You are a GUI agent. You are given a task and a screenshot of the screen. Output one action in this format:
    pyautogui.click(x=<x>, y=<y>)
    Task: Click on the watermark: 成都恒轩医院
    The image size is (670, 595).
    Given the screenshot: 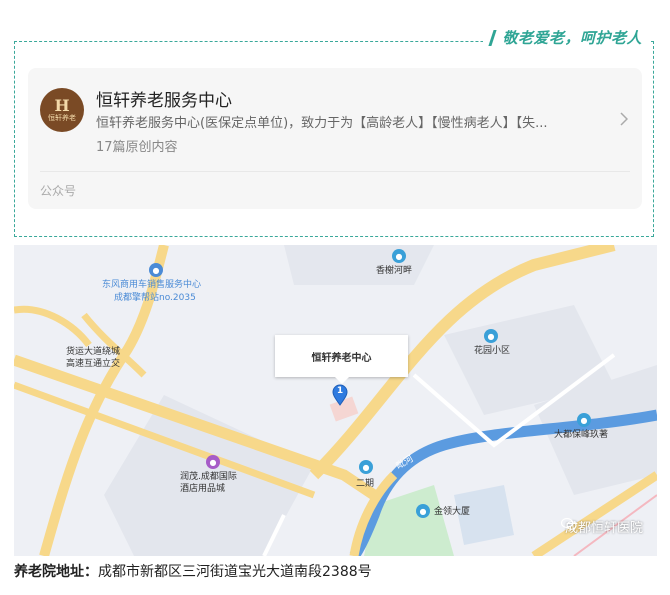 What is the action you would take?
    pyautogui.click(x=601, y=526)
    